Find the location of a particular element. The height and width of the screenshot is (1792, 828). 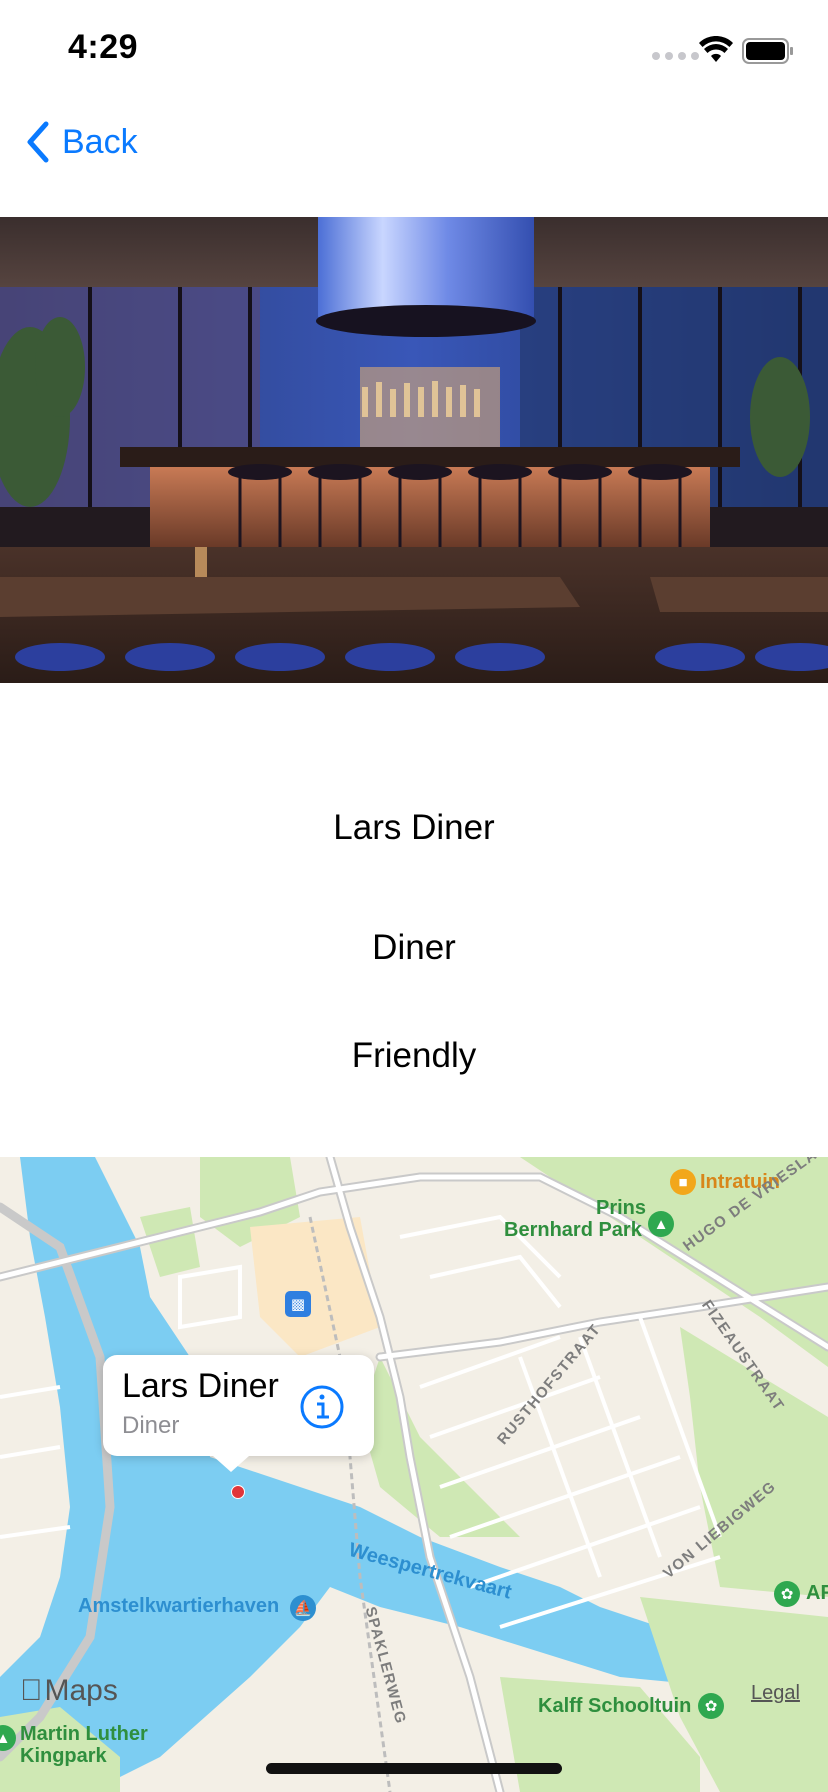

status-bar: 4:29 is located at coordinates (414, 48).